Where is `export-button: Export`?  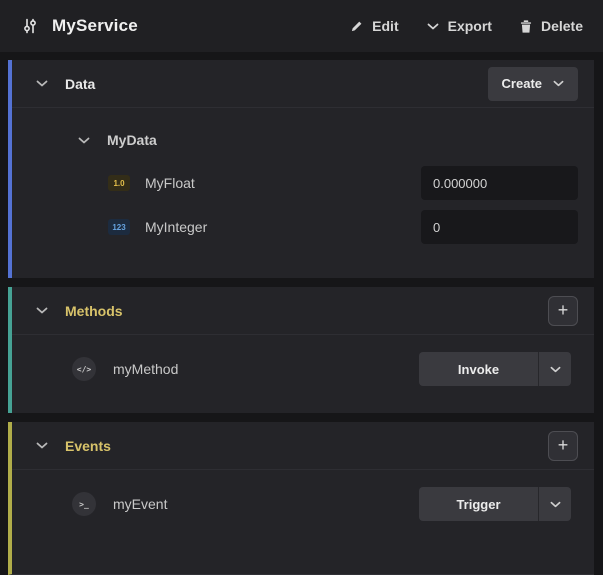
export-button: Export is located at coordinates (459, 26).